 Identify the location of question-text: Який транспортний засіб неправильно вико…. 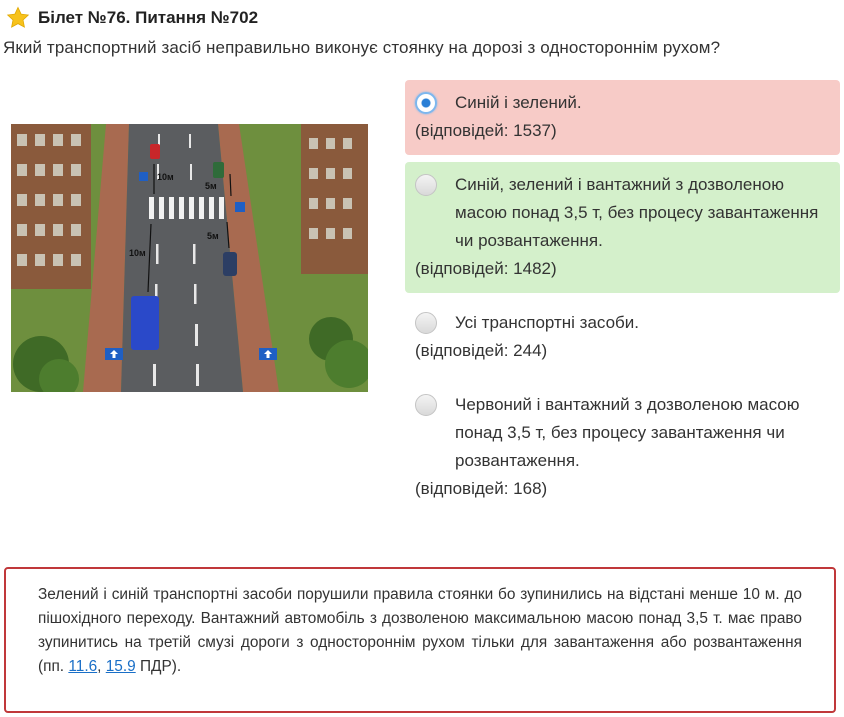
(362, 47).